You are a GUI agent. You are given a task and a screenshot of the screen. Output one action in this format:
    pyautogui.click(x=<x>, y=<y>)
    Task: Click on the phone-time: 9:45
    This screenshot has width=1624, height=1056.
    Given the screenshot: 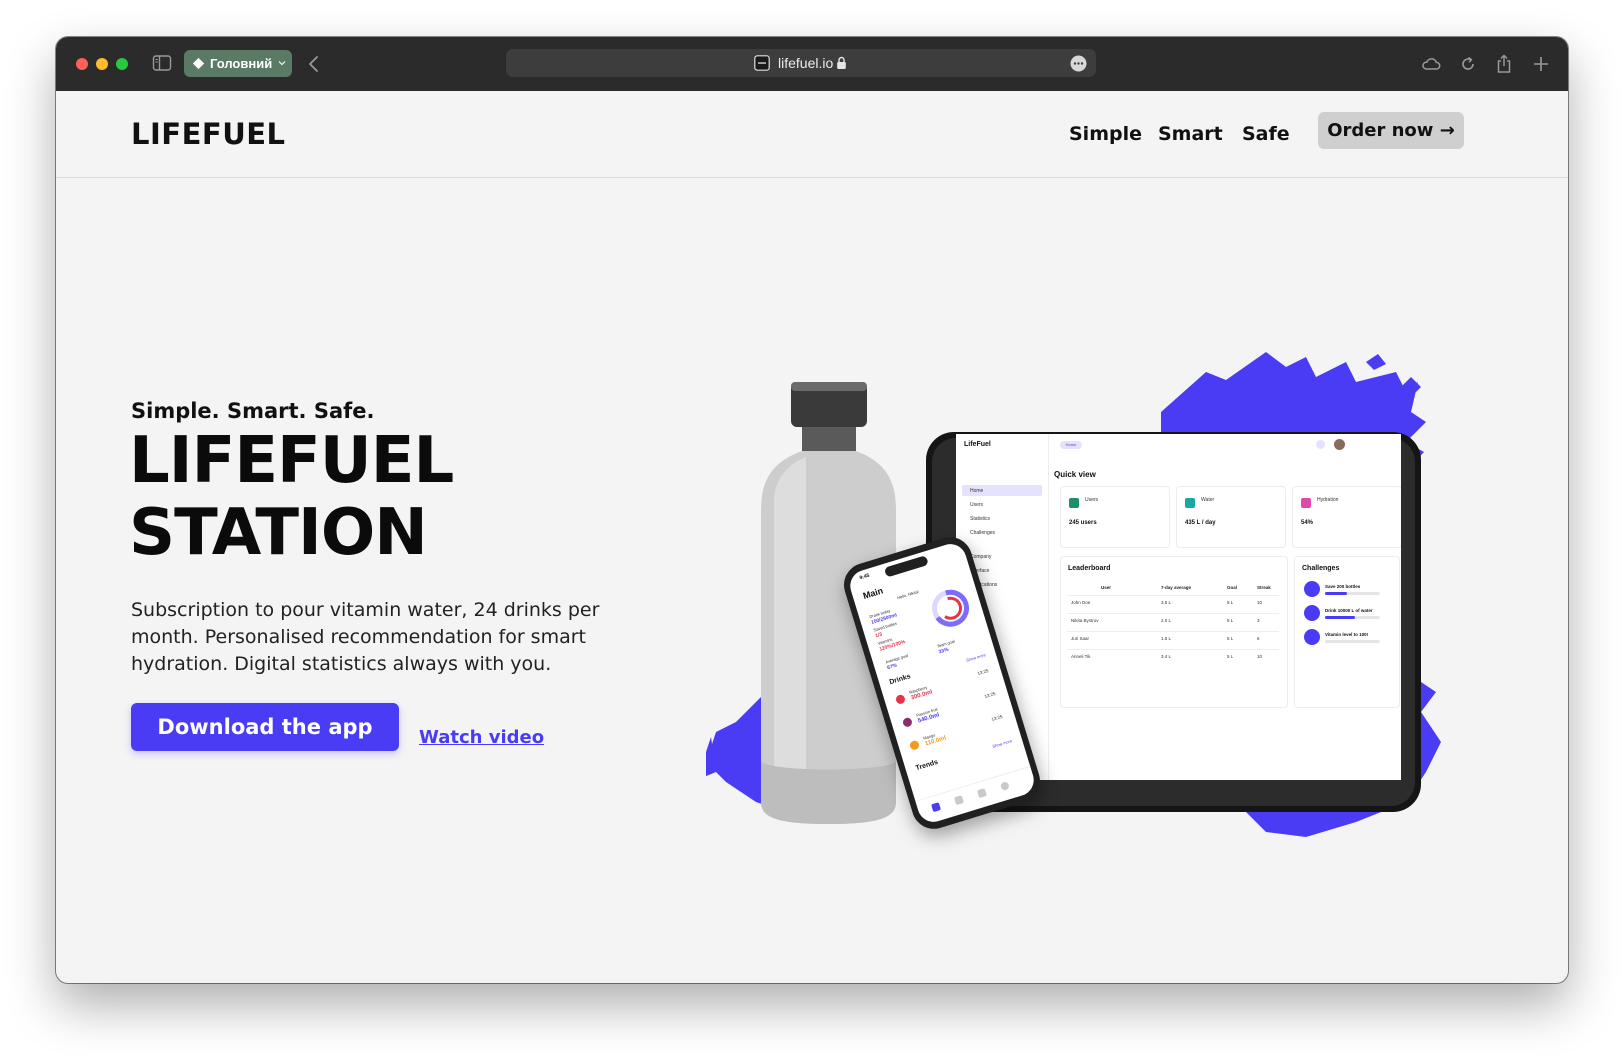 What is the action you would take?
    pyautogui.click(x=864, y=577)
    